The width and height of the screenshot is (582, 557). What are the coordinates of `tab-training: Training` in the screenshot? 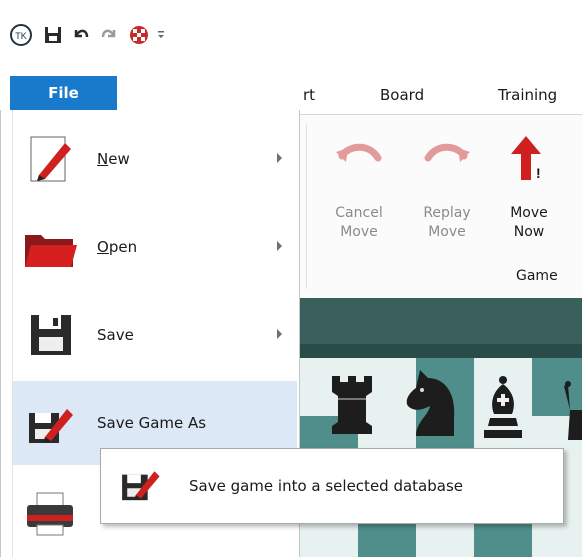 It's located at (527, 95).